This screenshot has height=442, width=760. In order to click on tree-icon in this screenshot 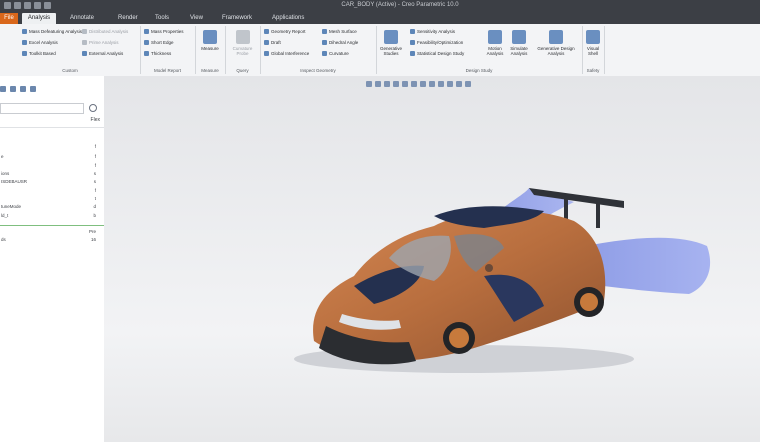, I will do `click(3, 89)`.